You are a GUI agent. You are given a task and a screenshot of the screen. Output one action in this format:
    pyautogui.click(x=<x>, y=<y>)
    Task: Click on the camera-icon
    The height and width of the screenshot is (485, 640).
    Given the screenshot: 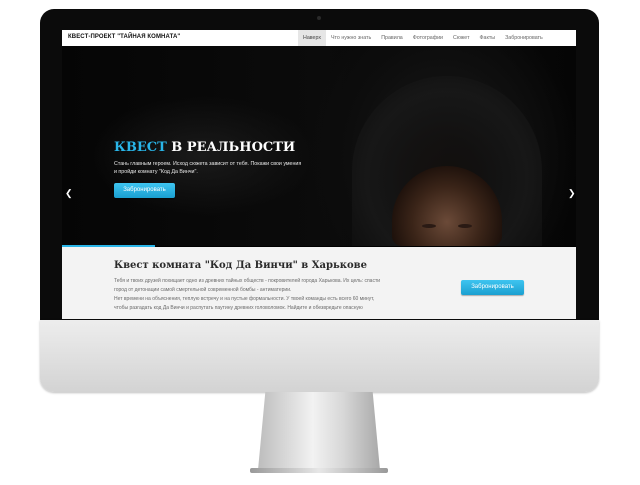 What is the action you would take?
    pyautogui.click(x=319, y=18)
    